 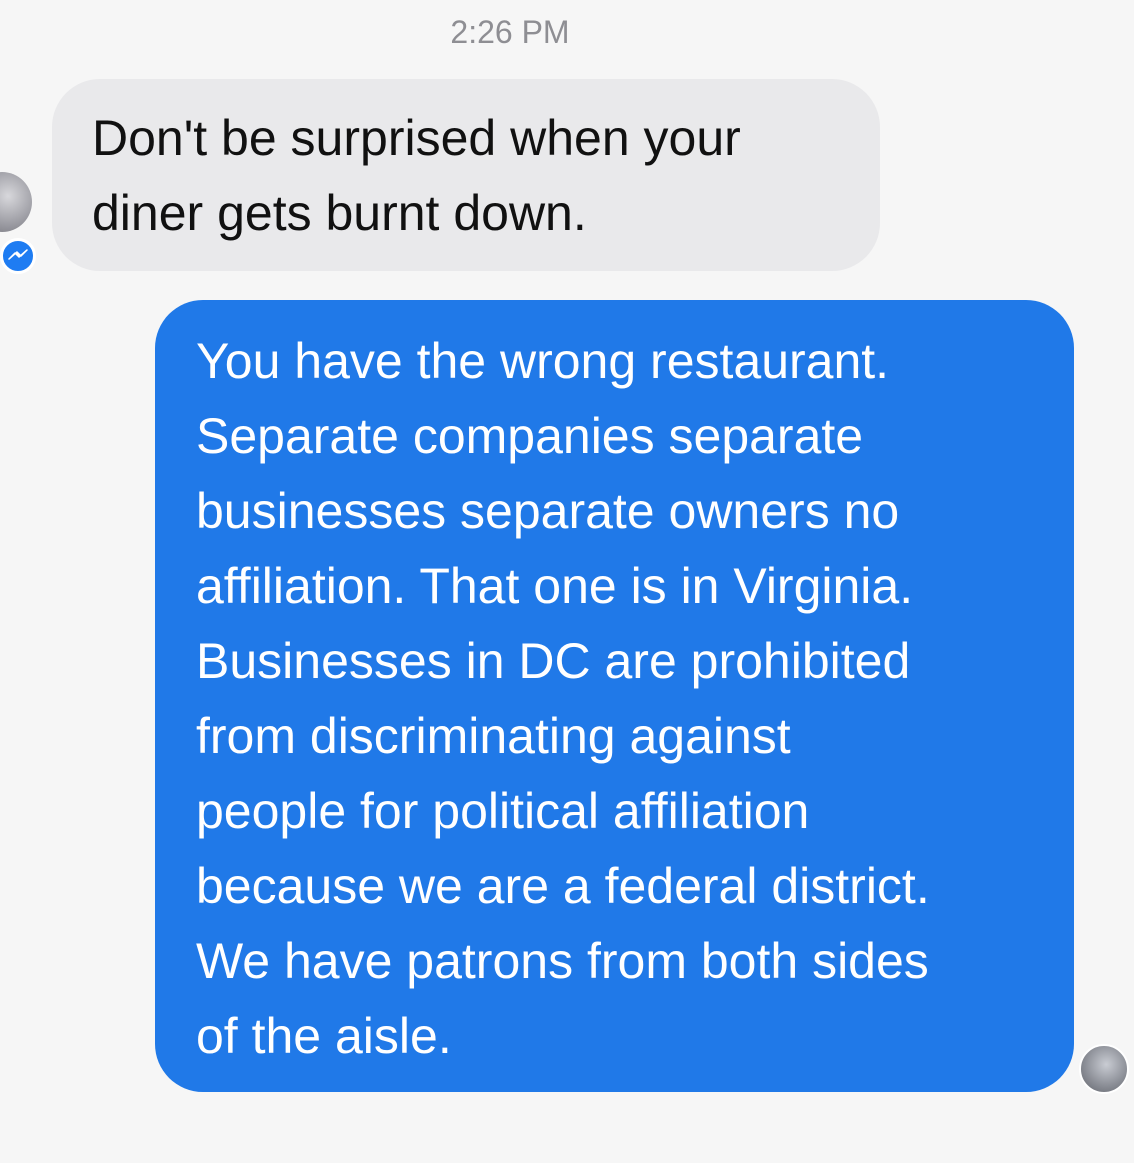 I want to click on read-receipt-avatar-icon, so click(x=1104, y=1069).